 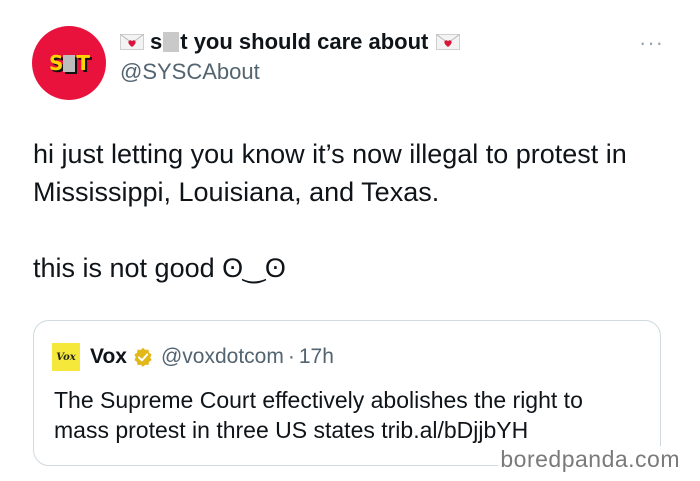 What do you see at coordinates (590, 459) in the screenshot?
I see `watermark: boredpanda.com` at bounding box center [590, 459].